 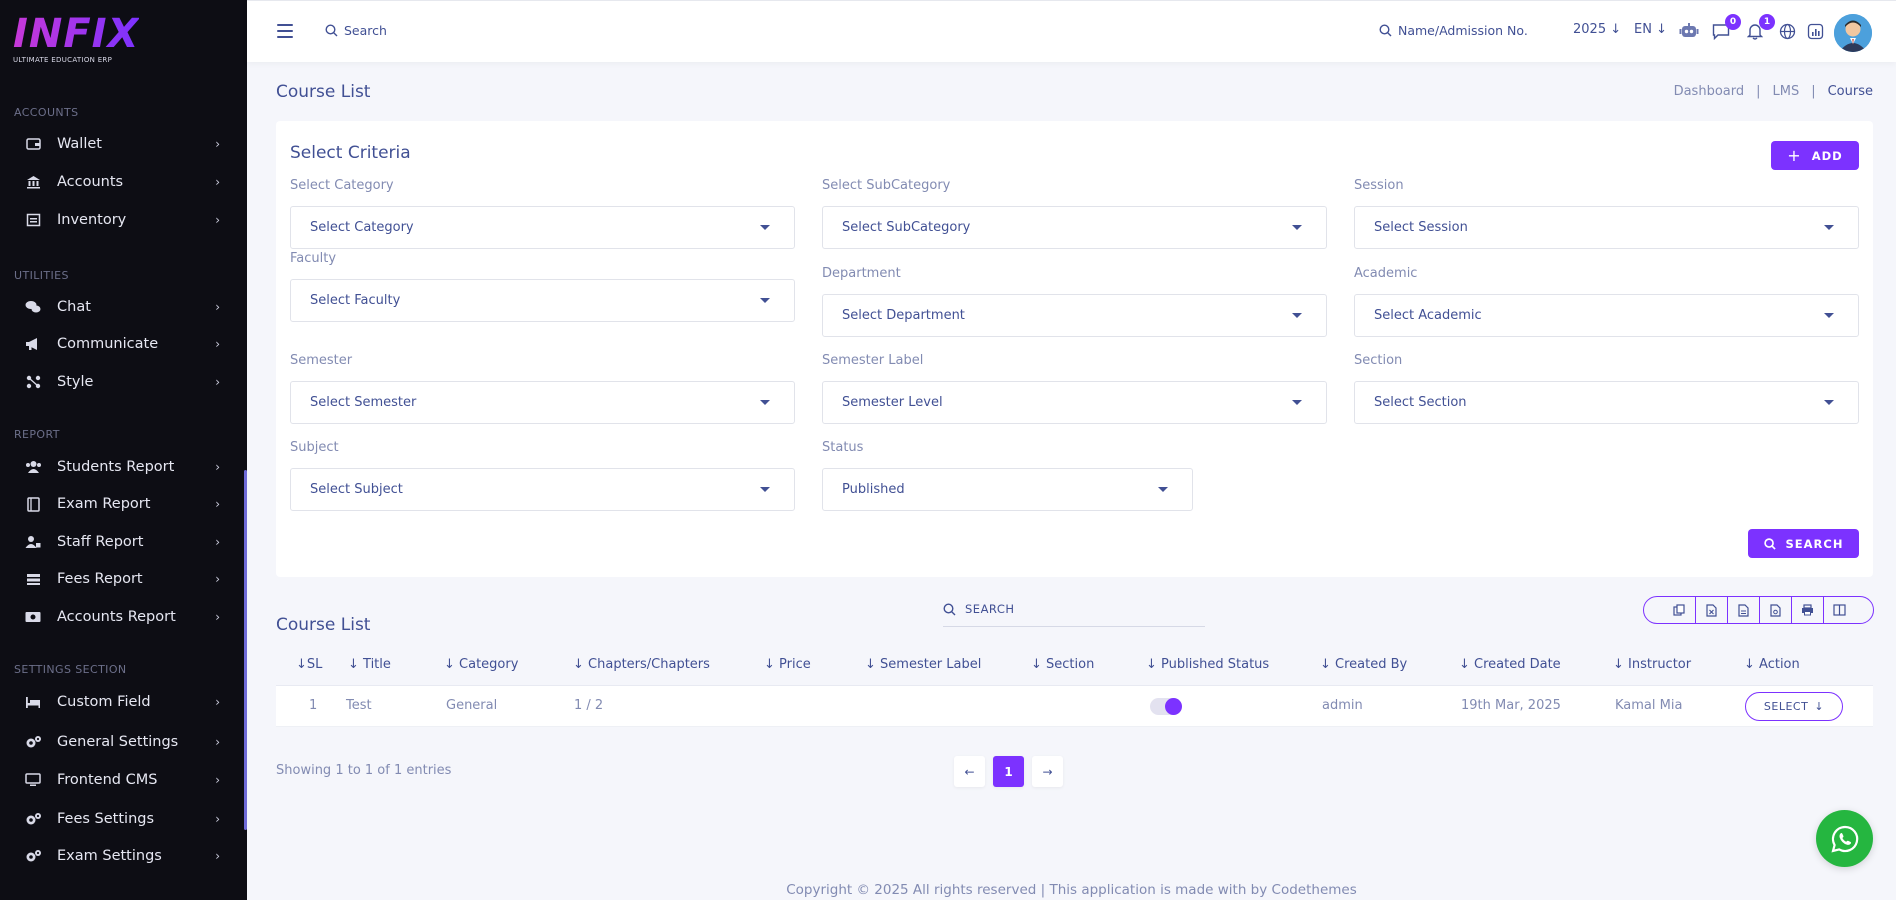 What do you see at coordinates (1815, 155) in the screenshot?
I see `add-button: + ADD` at bounding box center [1815, 155].